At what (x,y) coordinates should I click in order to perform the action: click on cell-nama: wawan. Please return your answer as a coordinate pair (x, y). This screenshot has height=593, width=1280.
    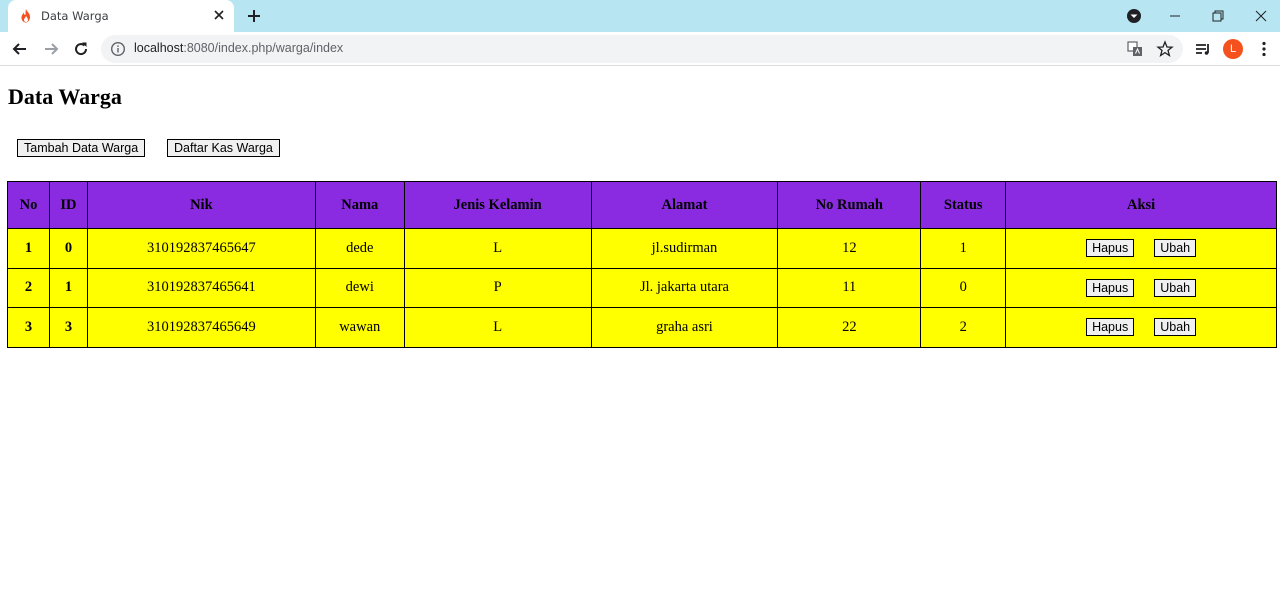
    Looking at the image, I should click on (359, 327).